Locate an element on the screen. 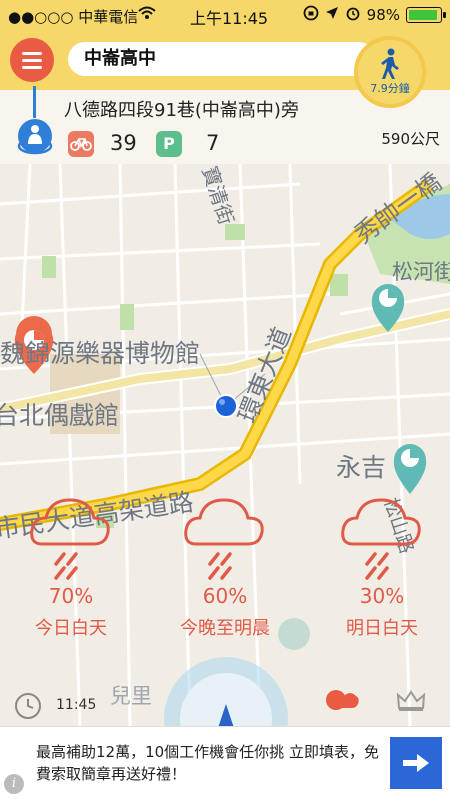 The width and height of the screenshot is (450, 799). station-connector-line is located at coordinates (34, 102).